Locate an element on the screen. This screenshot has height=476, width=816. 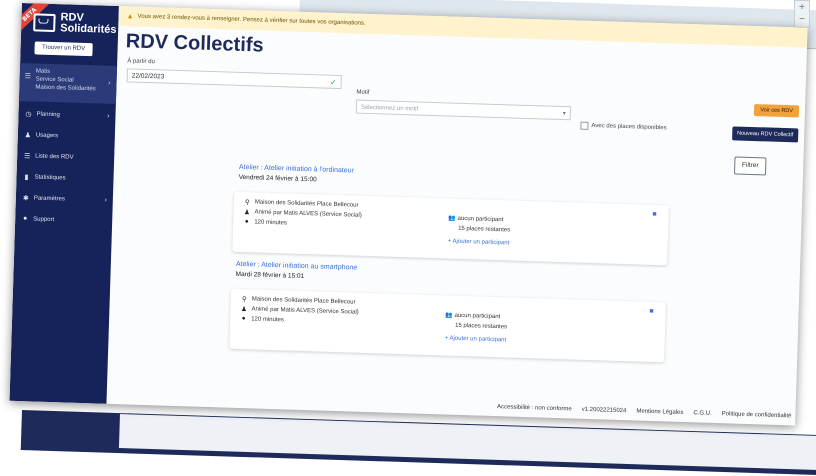
footer-accessibility-link: Accessibilité : non conforme is located at coordinates (534, 408).